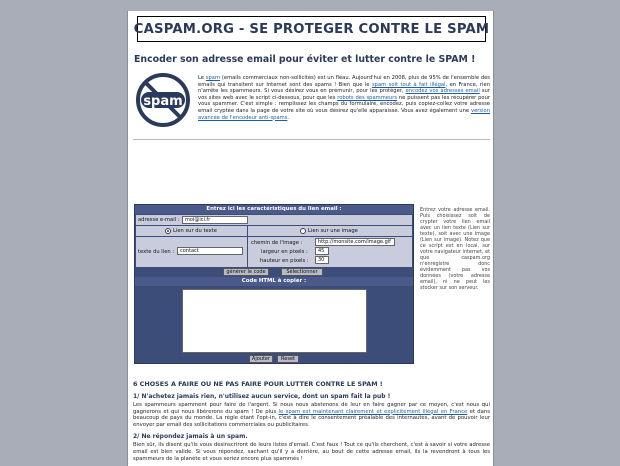  I want to click on code-header: Code HTML à copier :, so click(274, 281).